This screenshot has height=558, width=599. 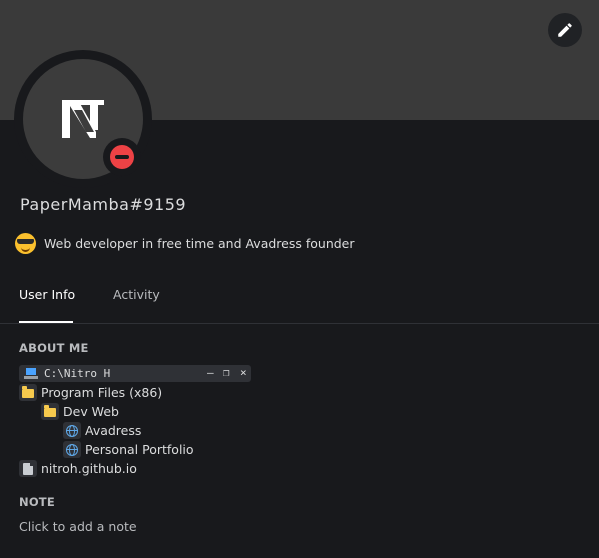 What do you see at coordinates (25, 243) in the screenshot?
I see `sunglasses-emoji-icon` at bounding box center [25, 243].